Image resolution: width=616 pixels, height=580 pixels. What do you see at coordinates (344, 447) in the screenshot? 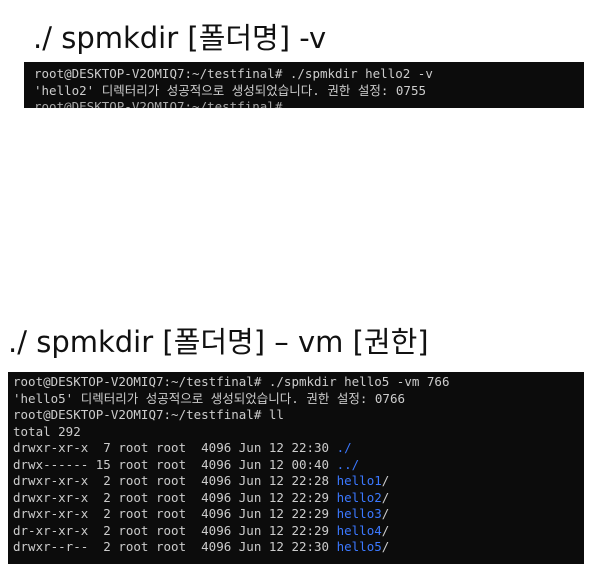
I see `directory-name: ./` at bounding box center [344, 447].